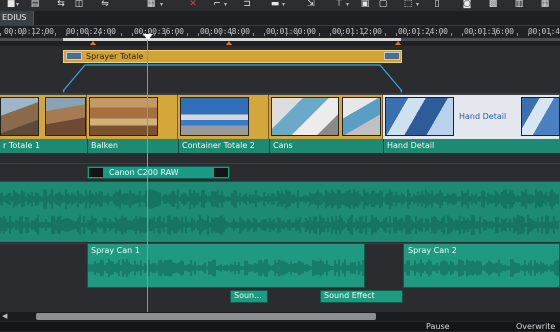 This screenshot has width=560, height=332. Describe the element at coordinates (35, 4) in the screenshot. I see `trim-icon: ▤` at that location.